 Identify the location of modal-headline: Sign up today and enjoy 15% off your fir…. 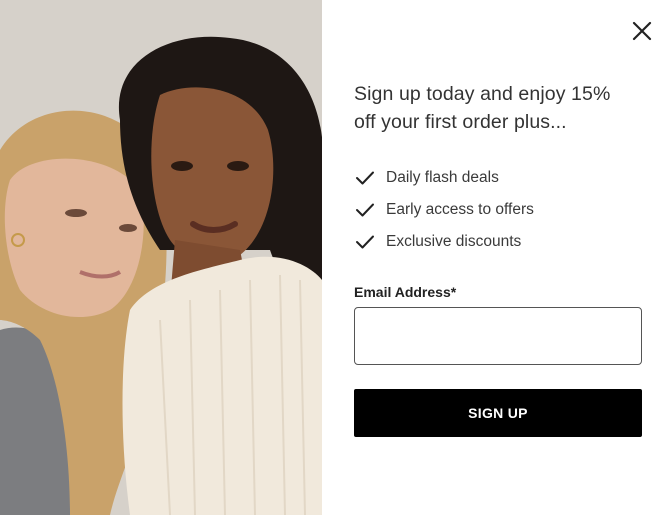
(482, 108).